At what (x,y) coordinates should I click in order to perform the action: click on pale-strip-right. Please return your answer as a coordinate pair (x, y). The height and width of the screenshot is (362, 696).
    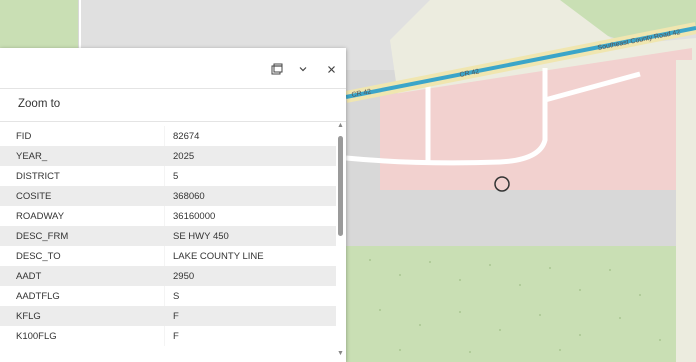
    Looking at the image, I should click on (686, 211).